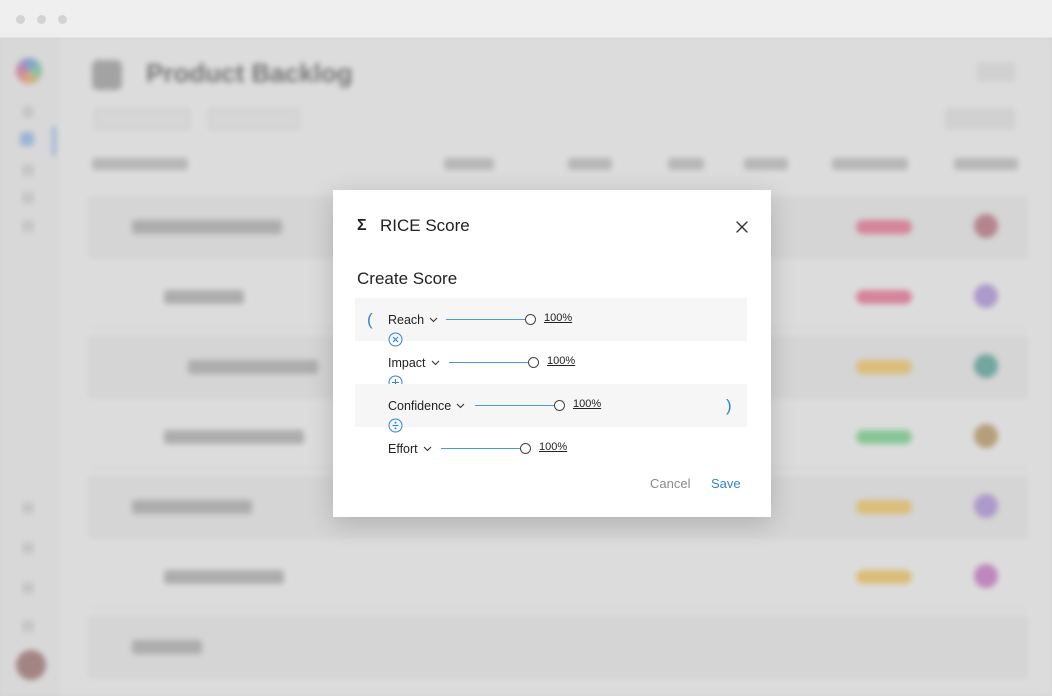  Describe the element at coordinates (62, 19) in the screenshot. I see `window-maximize-dot` at that location.